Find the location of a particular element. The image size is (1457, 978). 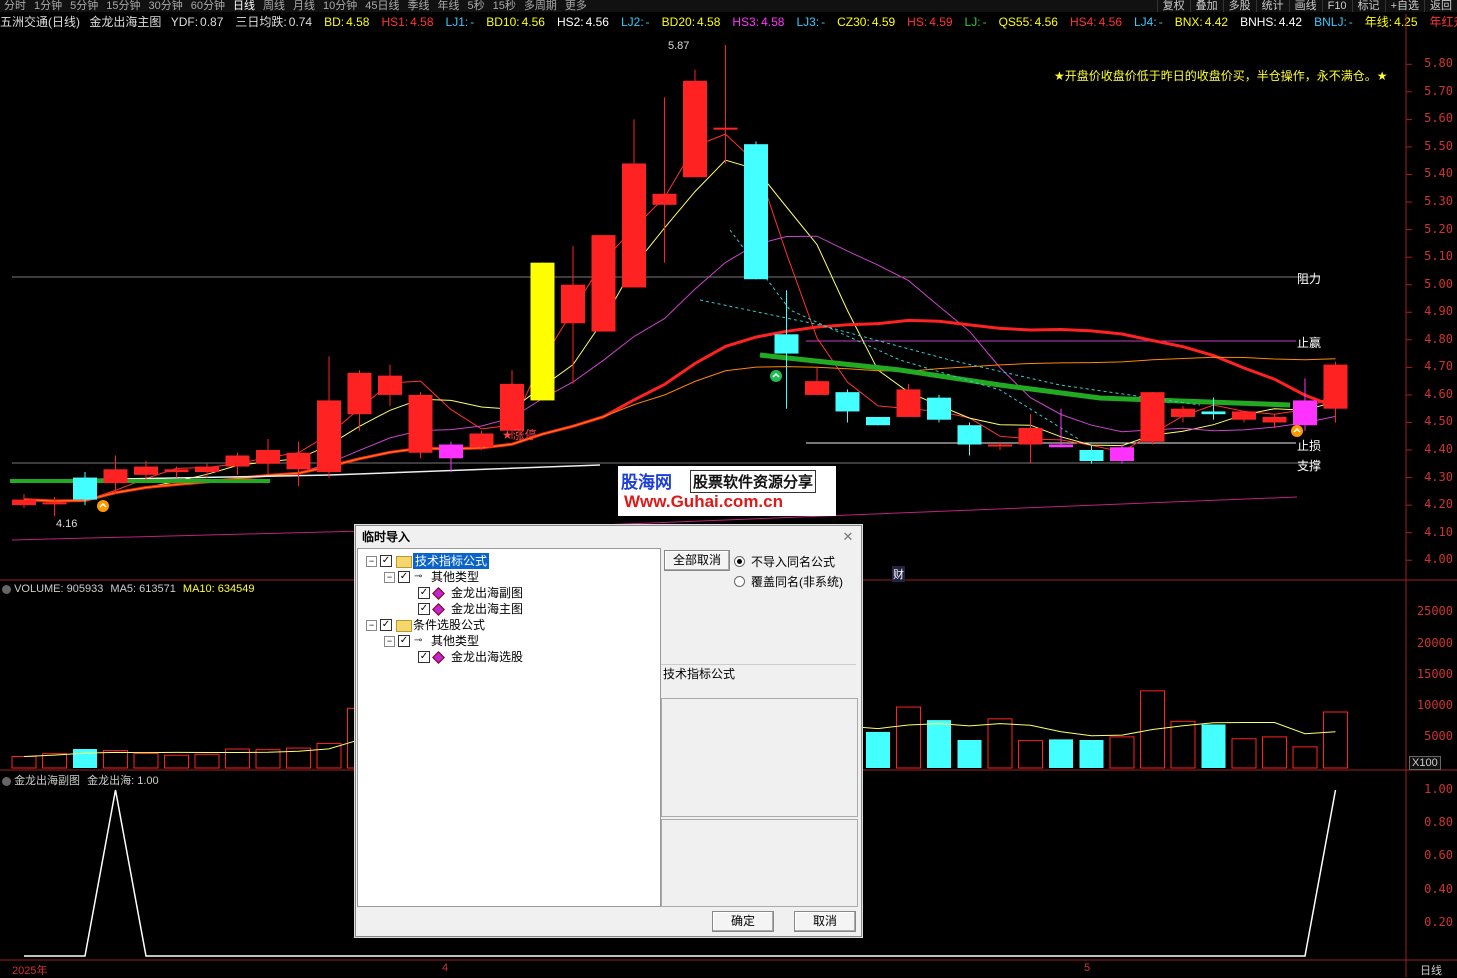

finance-mark: 财 is located at coordinates (898, 574).